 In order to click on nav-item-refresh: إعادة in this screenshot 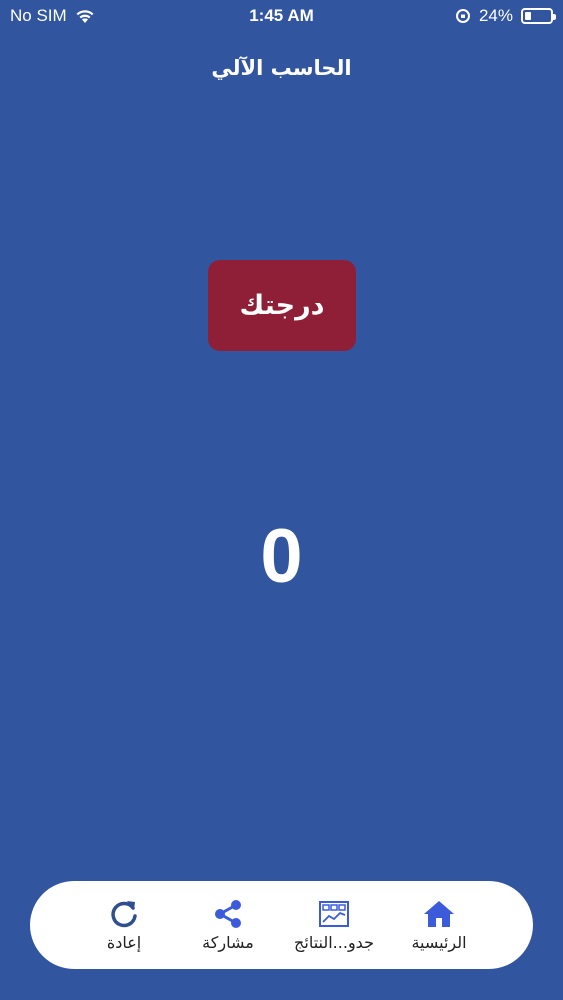, I will do `click(124, 926)`.